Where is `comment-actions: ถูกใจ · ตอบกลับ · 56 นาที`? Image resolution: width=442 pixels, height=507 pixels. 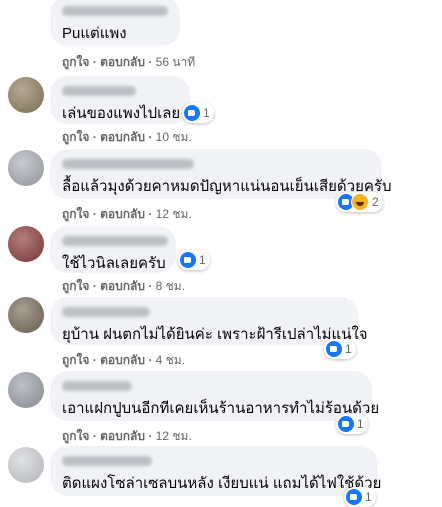 comment-actions: ถูกใจ · ตอบกลับ · 56 นาที is located at coordinates (129, 62).